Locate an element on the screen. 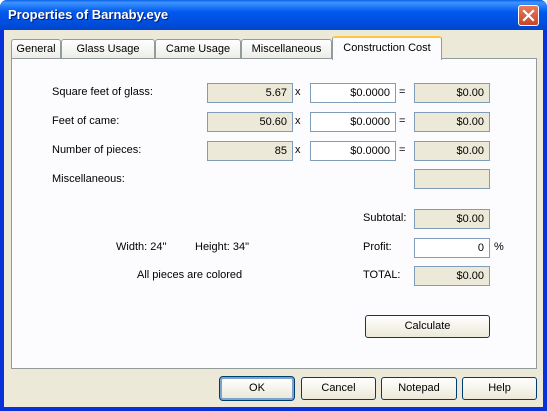 Image resolution: width=547 pixels, height=411 pixels. glass-sqft-label: Square feet of glass: is located at coordinates (102, 92).